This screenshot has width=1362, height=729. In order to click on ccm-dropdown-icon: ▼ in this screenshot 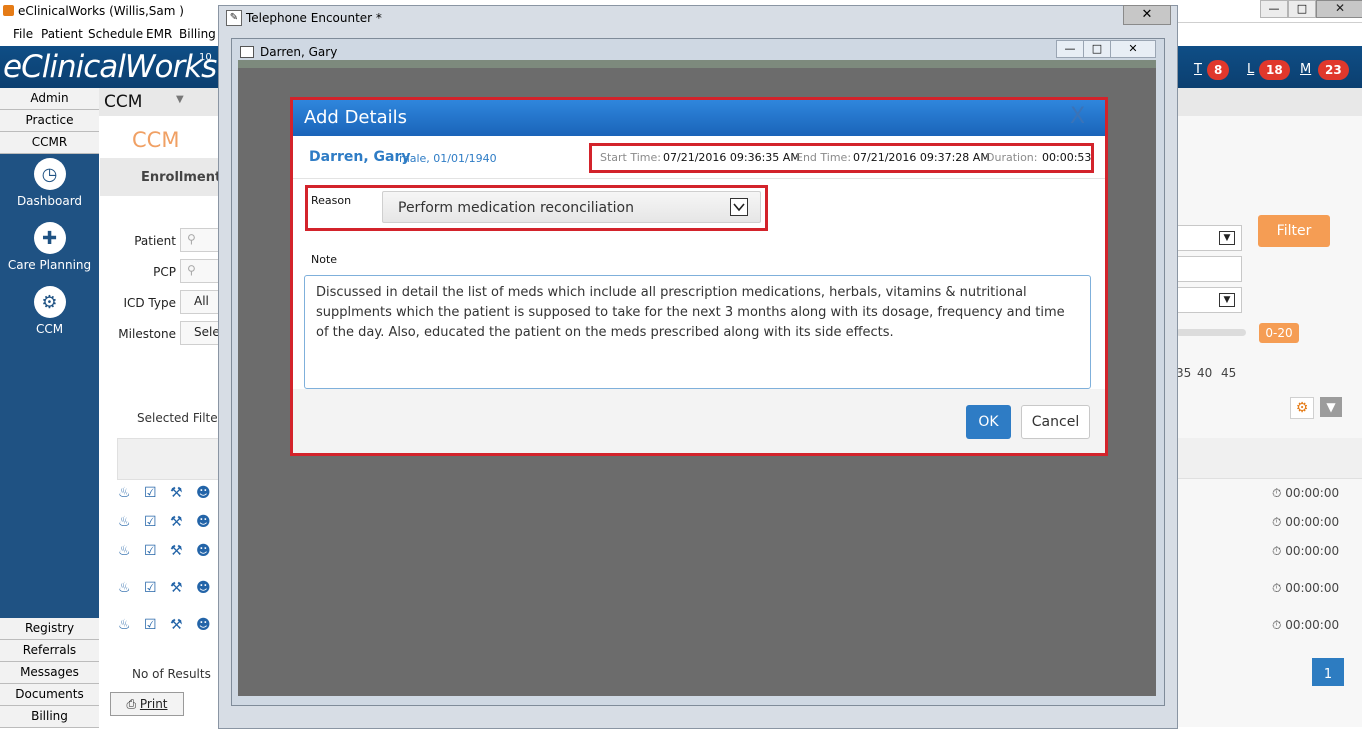, I will do `click(180, 99)`.